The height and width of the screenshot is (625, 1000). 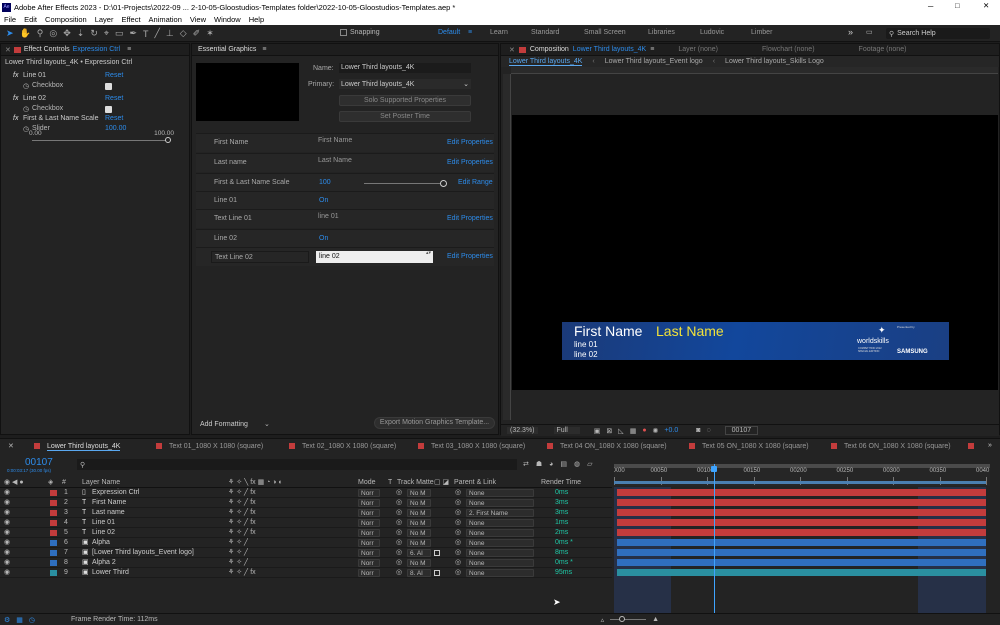 What do you see at coordinates (652, 49) in the screenshot?
I see `panel-menu-icon: ≡` at bounding box center [652, 49].